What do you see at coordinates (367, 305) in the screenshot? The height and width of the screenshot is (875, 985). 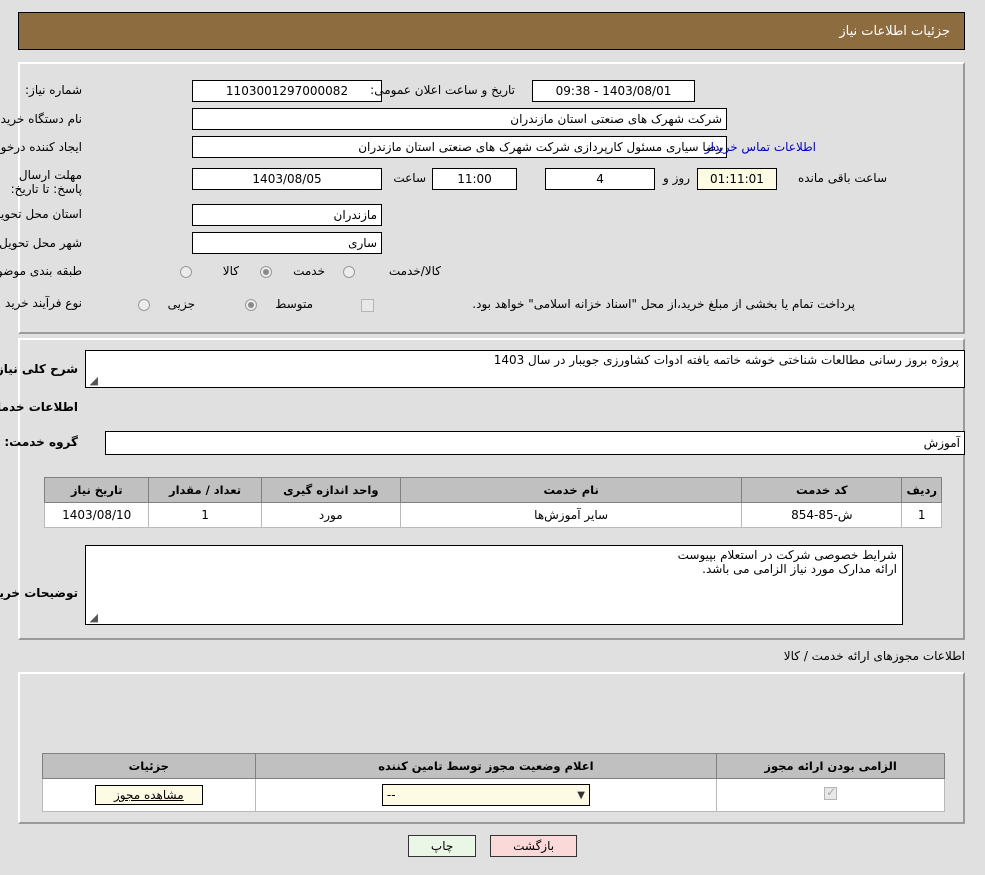 I see `treasury-bond-checkbox` at bounding box center [367, 305].